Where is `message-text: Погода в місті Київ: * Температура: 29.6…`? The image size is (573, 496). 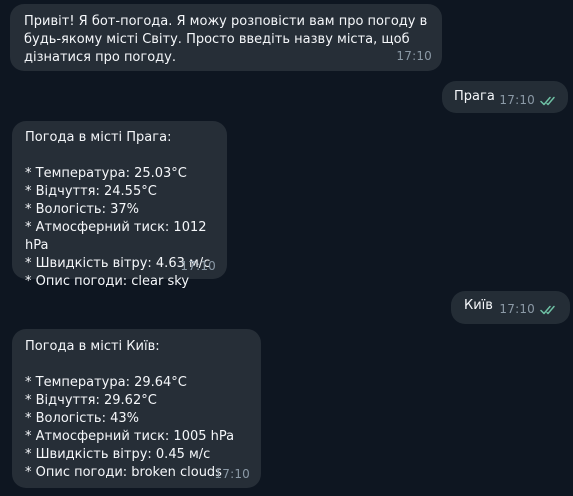 message-text: Погода в місті Київ: * Температура: 29.6… is located at coordinates (130, 409).